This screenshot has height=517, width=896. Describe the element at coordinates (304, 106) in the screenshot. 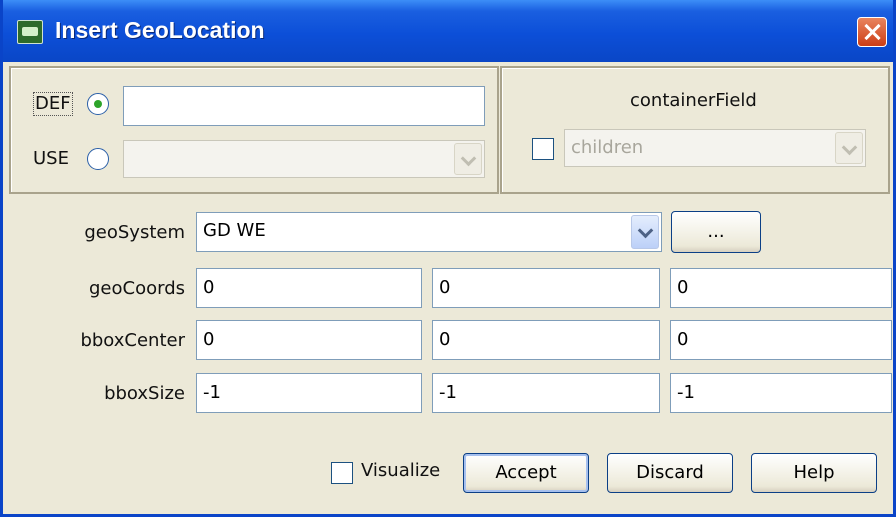

I see `def-name-input` at that location.